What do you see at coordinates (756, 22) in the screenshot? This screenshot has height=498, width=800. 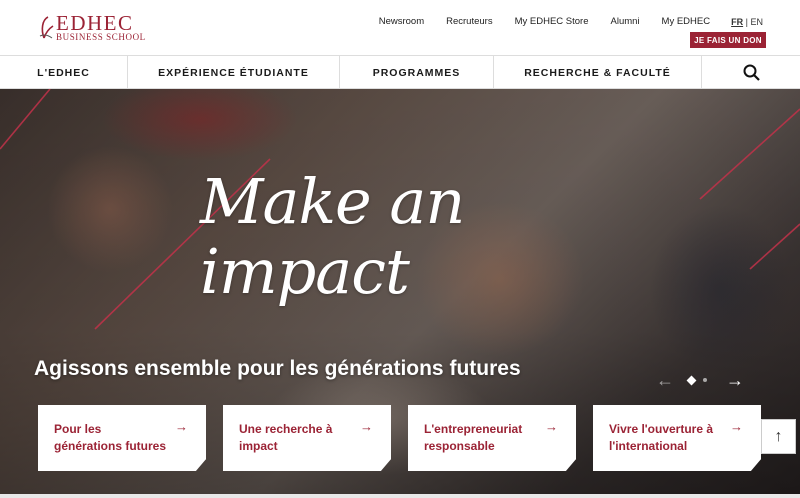 I see `lang-en: EN` at bounding box center [756, 22].